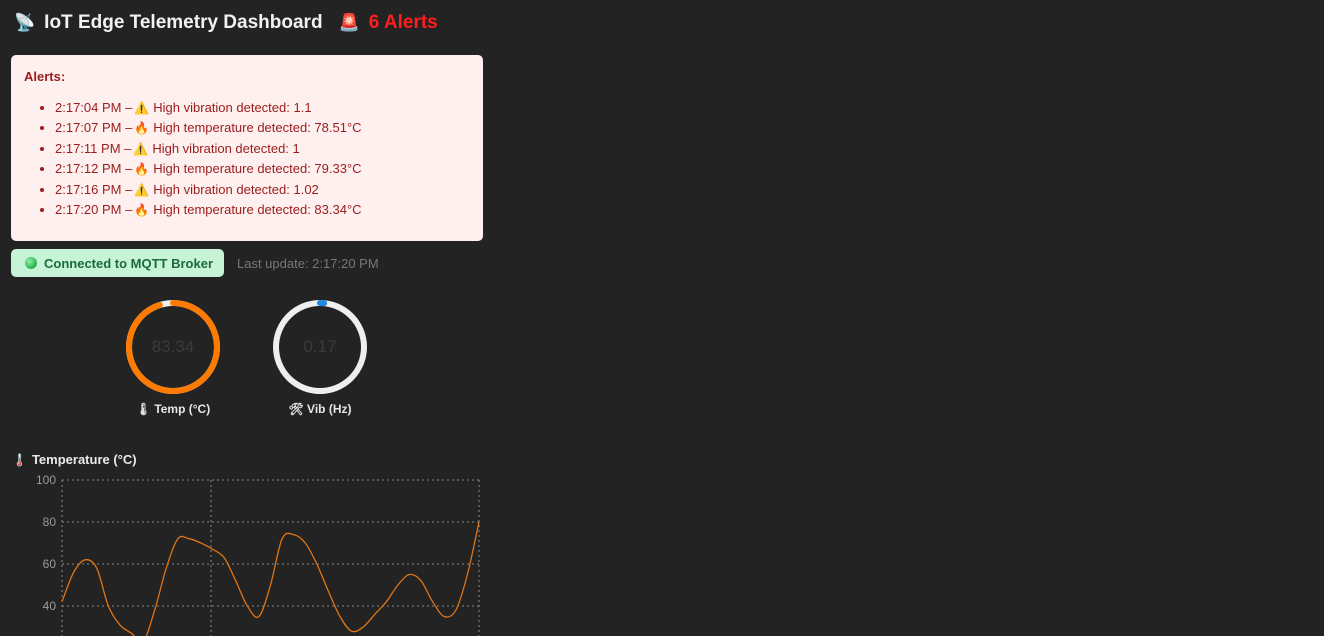  What do you see at coordinates (93, 148) in the screenshot?
I see `alert-time: 2:17:11 PM –` at bounding box center [93, 148].